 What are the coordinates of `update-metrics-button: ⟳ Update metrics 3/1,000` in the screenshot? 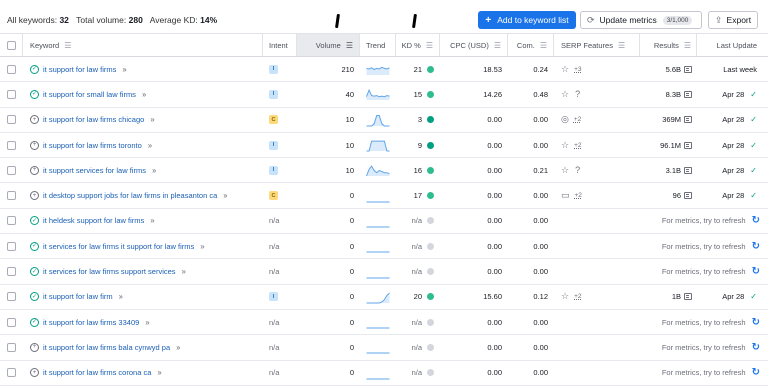 It's located at (641, 20).